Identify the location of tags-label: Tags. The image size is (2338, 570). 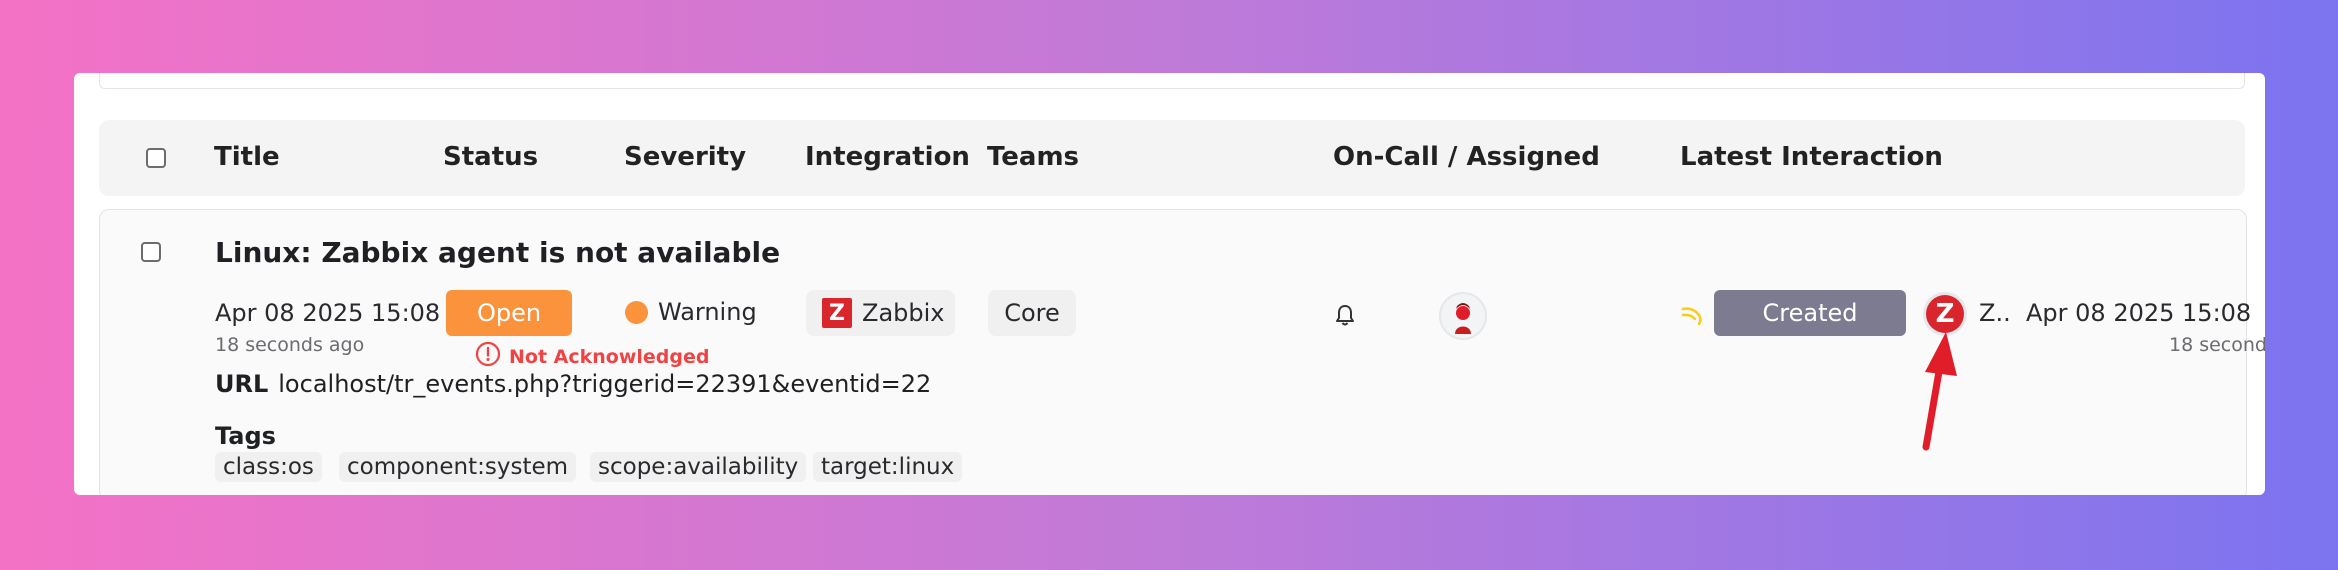
(245, 436).